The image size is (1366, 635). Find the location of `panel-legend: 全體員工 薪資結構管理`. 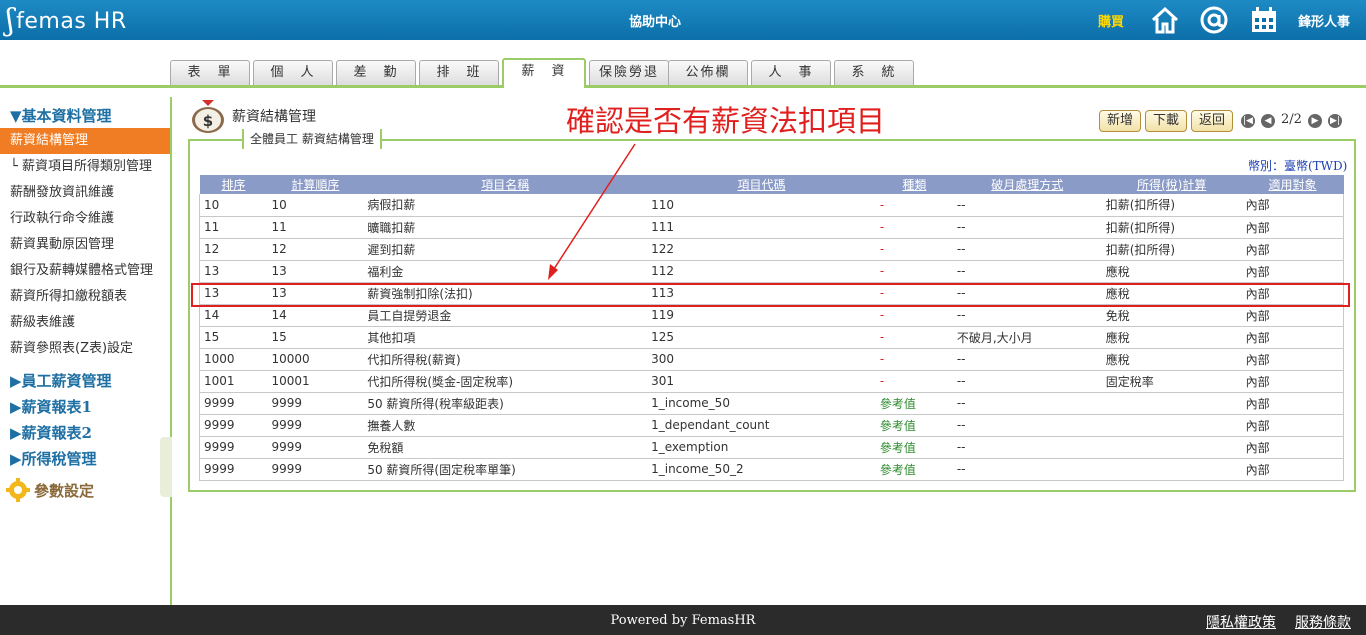

panel-legend: 全體員工 薪資結構管理 is located at coordinates (312, 139).